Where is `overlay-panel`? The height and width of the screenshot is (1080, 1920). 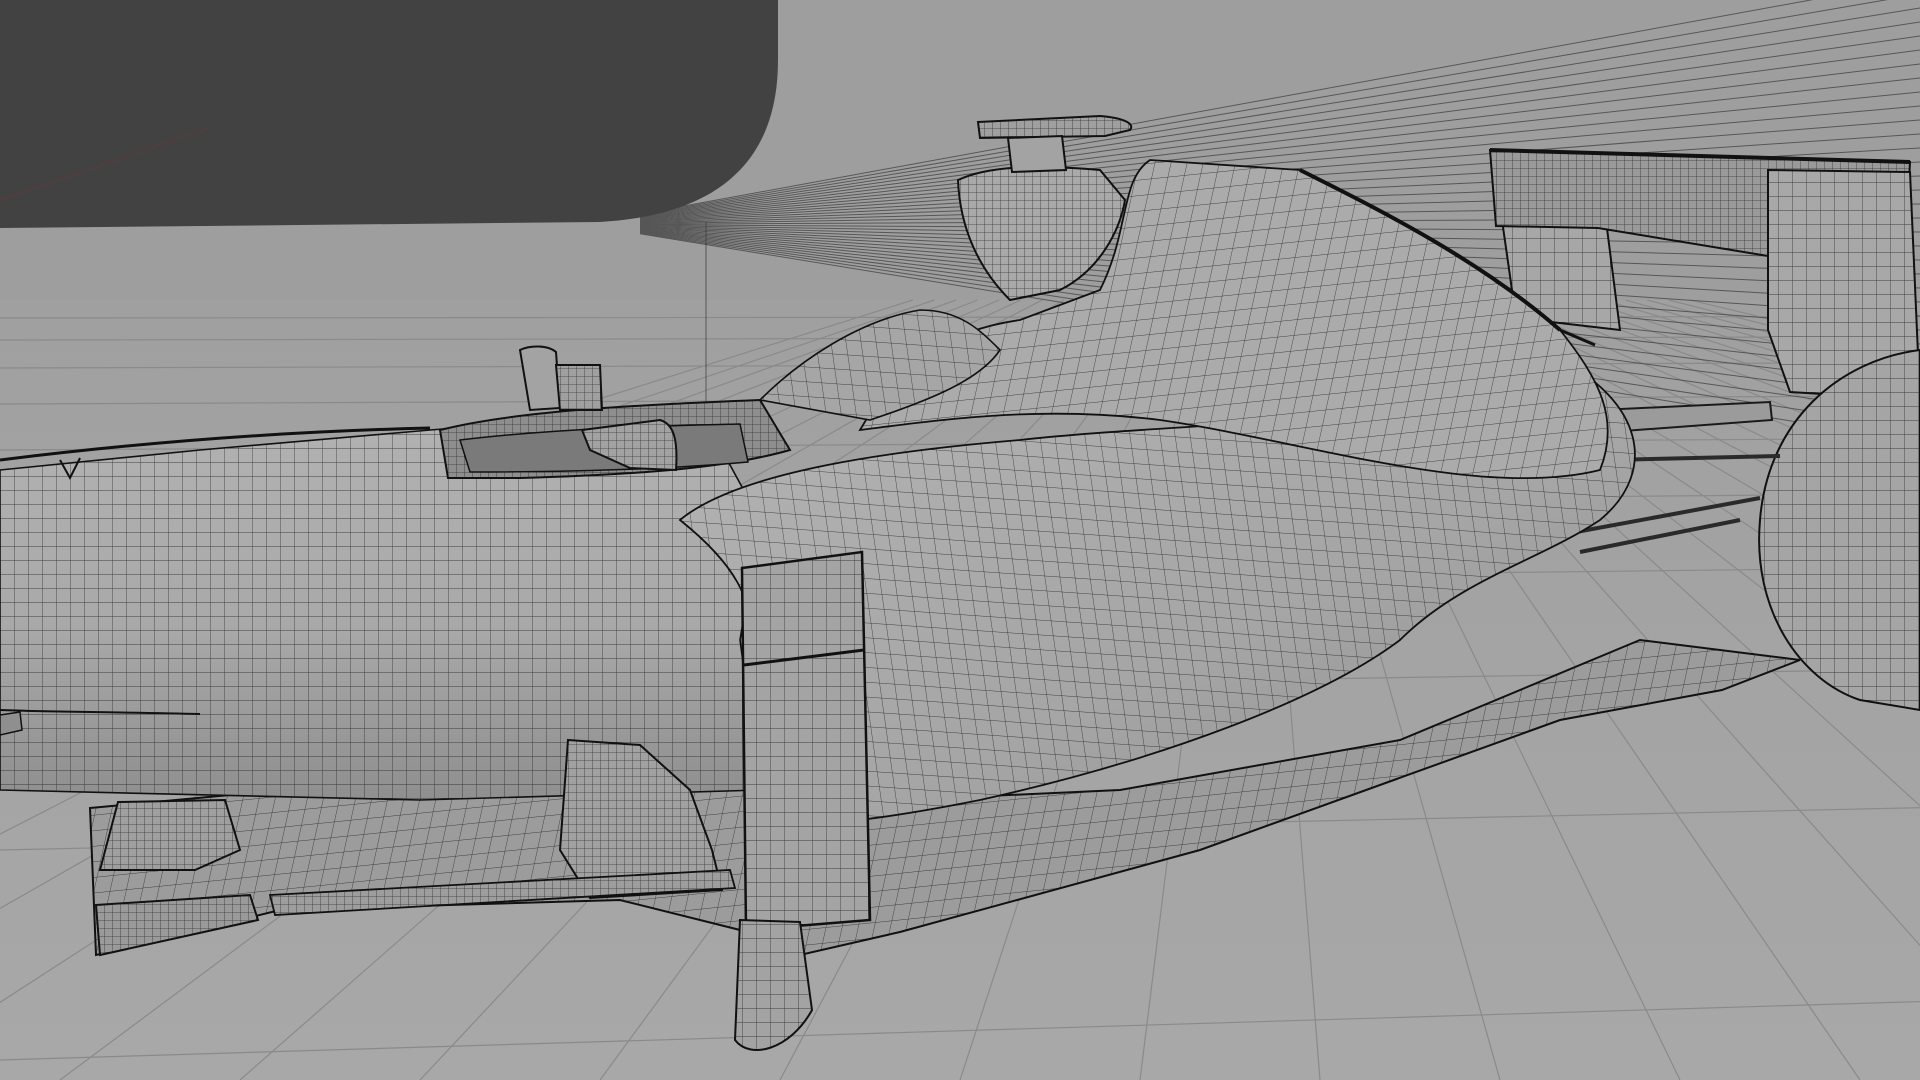 overlay-panel is located at coordinates (389, 114).